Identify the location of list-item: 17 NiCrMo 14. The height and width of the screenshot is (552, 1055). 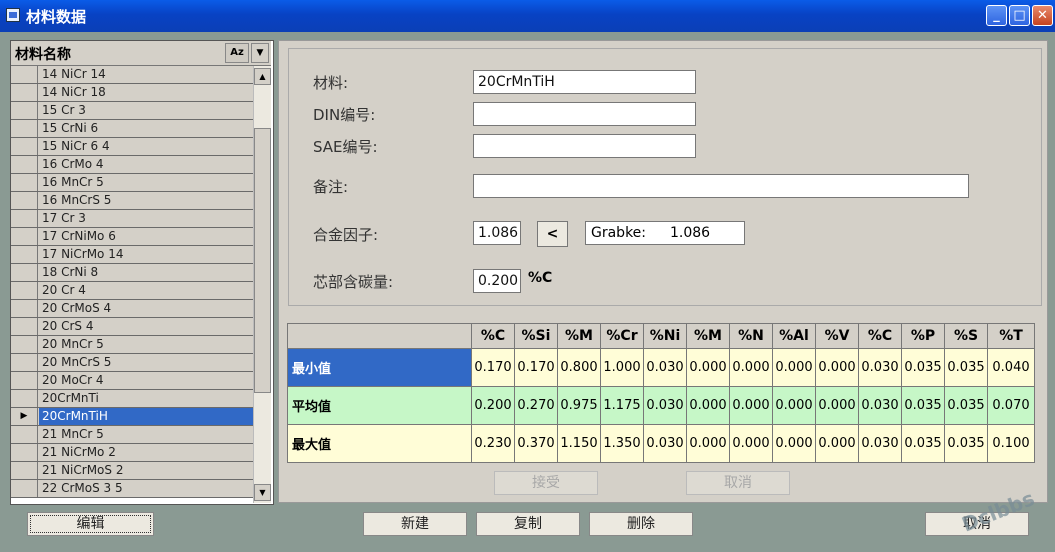
(132, 255).